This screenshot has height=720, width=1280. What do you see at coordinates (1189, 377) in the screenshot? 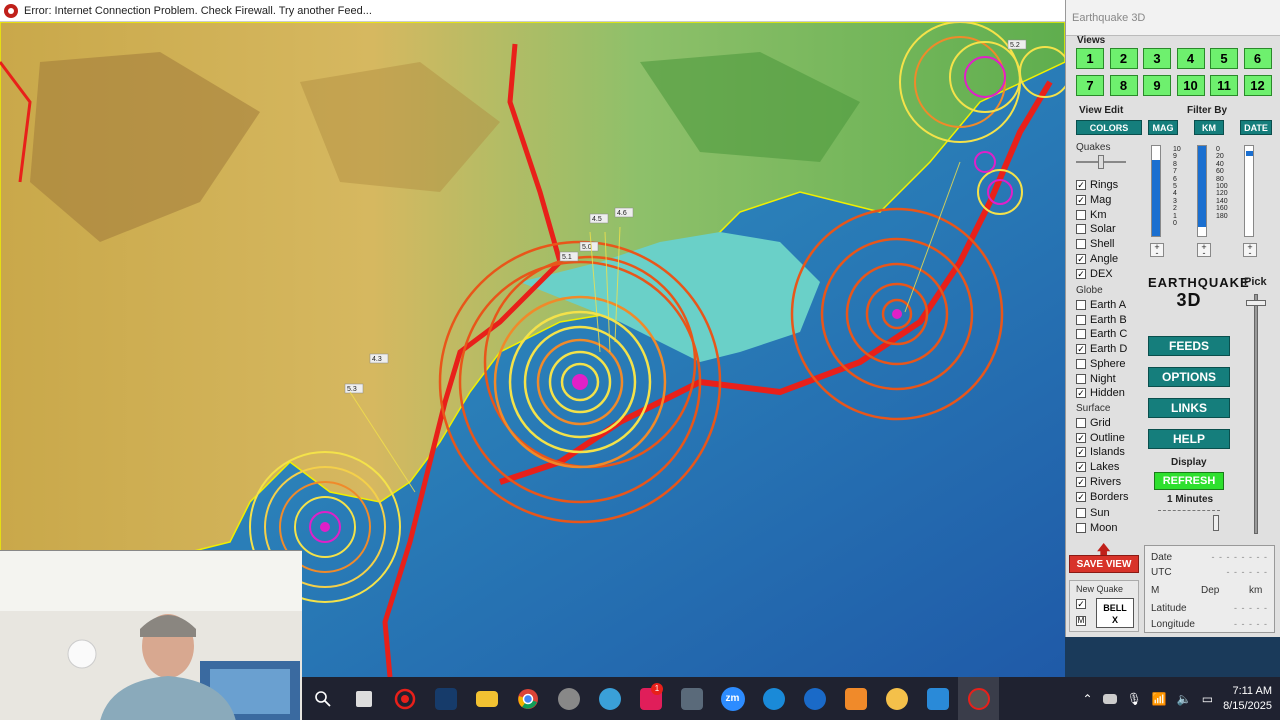
I see `options-button: OPTIONS` at bounding box center [1189, 377].